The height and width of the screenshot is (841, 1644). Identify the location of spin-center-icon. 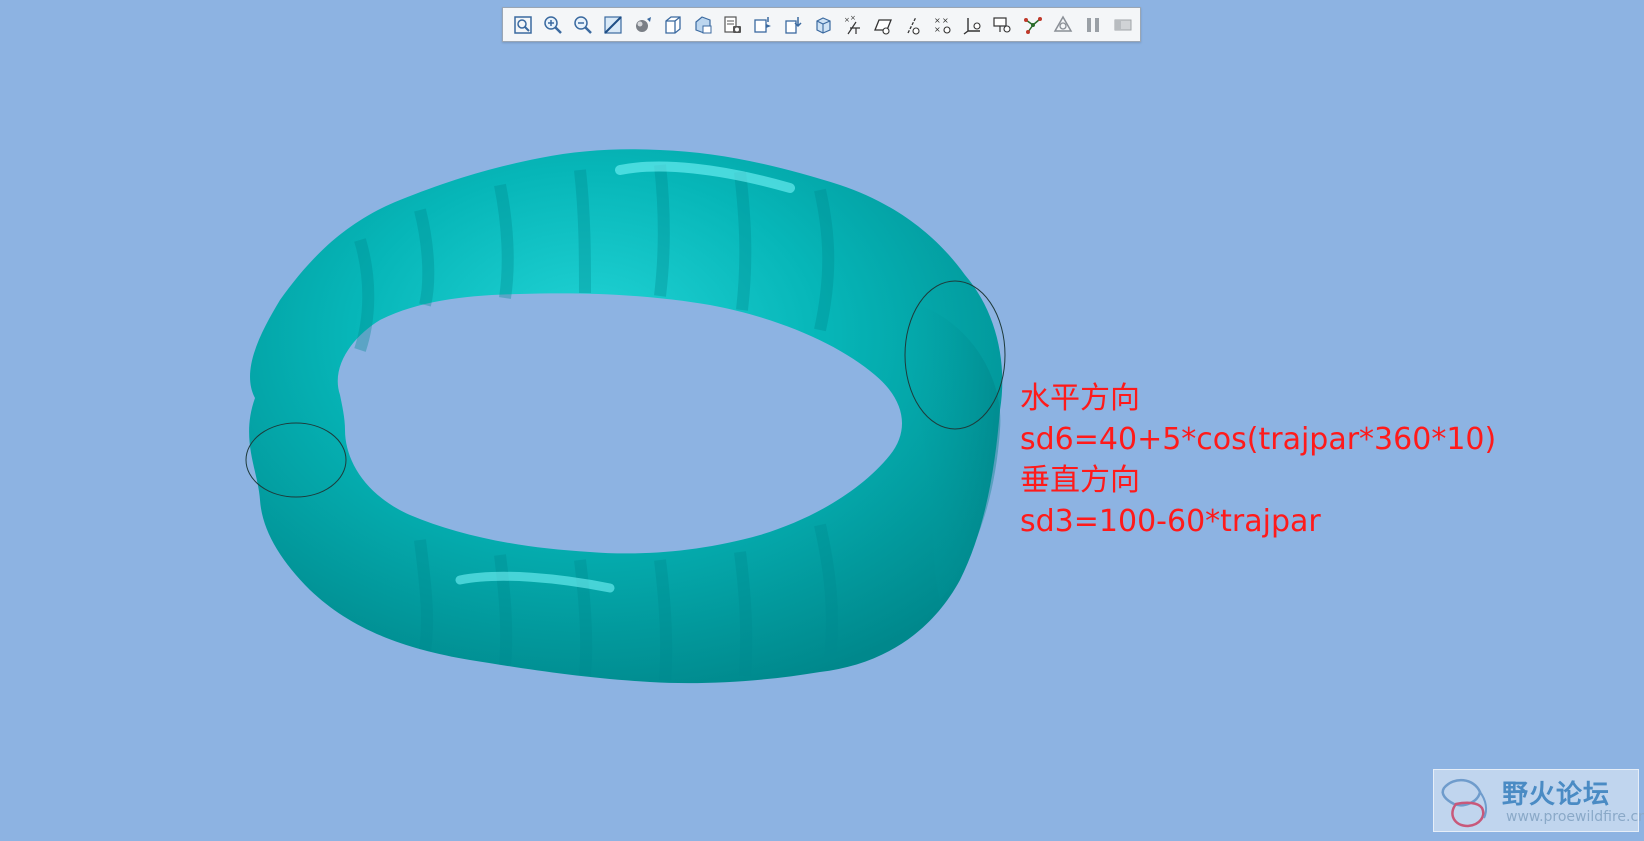
(823, 25).